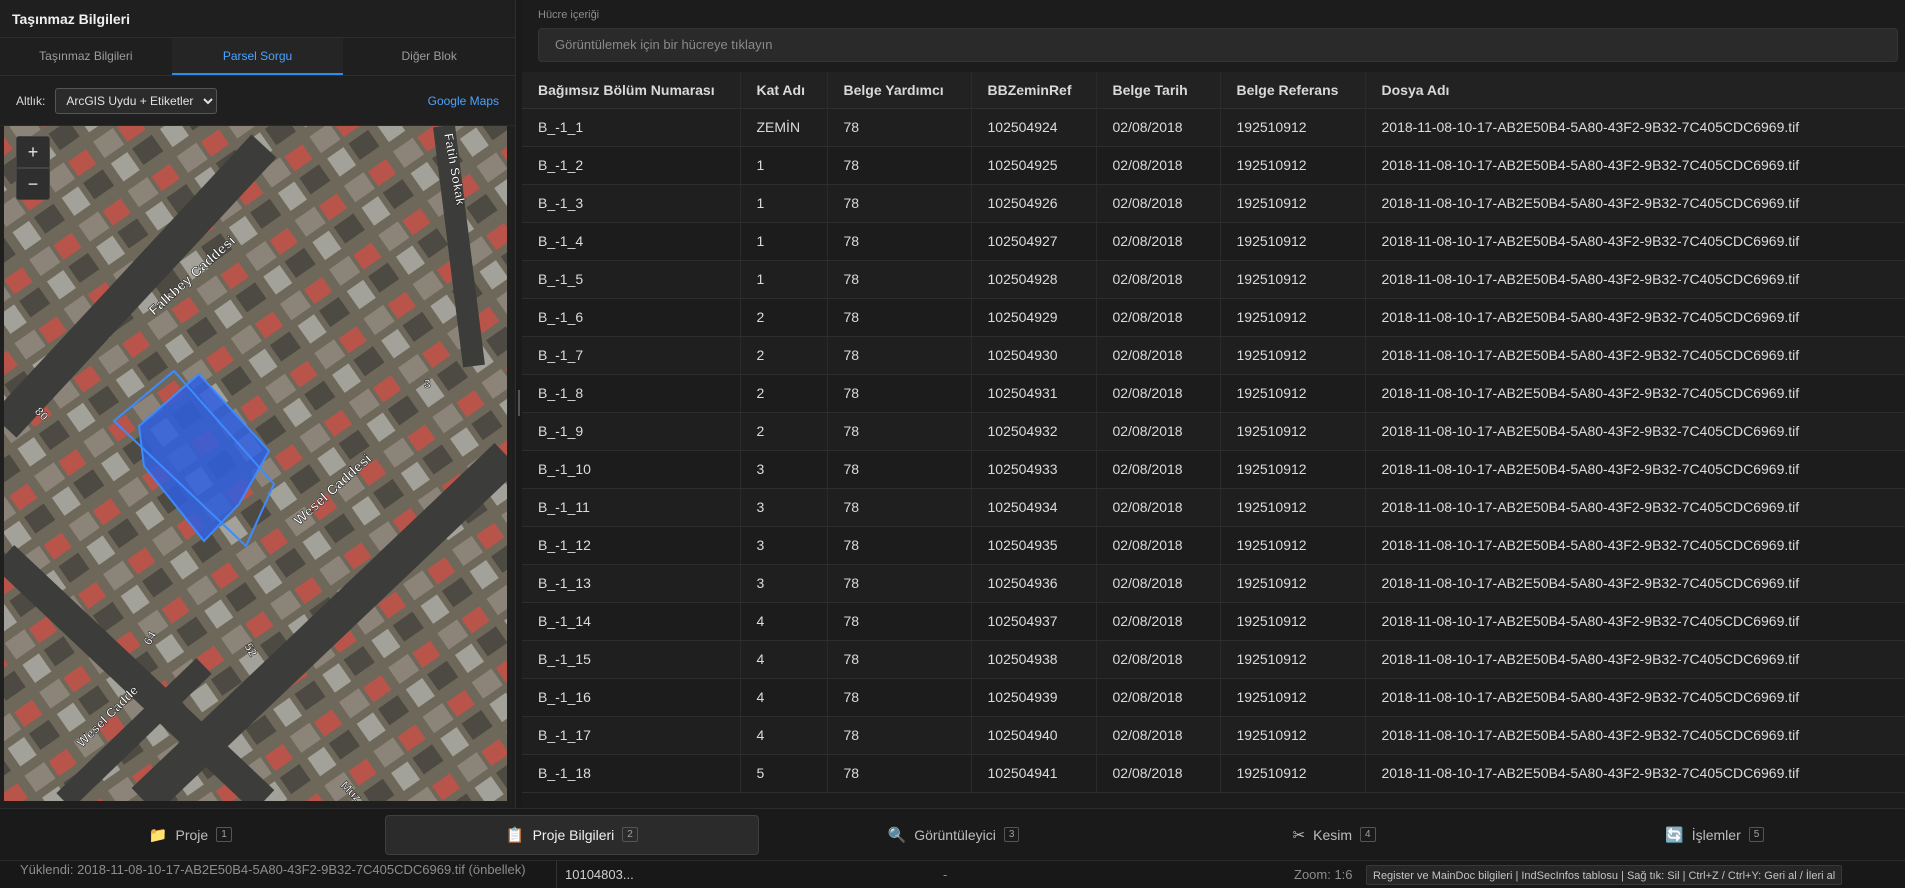 The height and width of the screenshot is (888, 1905). I want to click on table-cell: B_-1_17, so click(631, 735).